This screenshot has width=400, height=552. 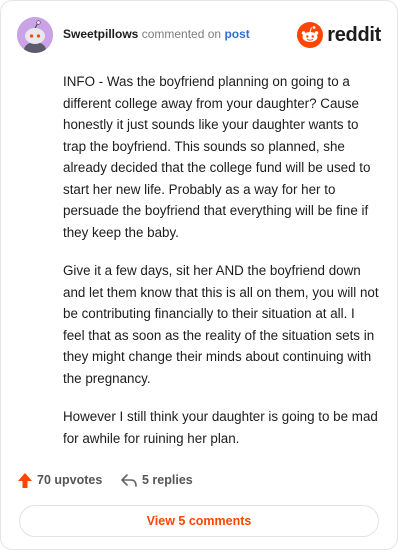 I want to click on post-link: post, so click(x=236, y=34).